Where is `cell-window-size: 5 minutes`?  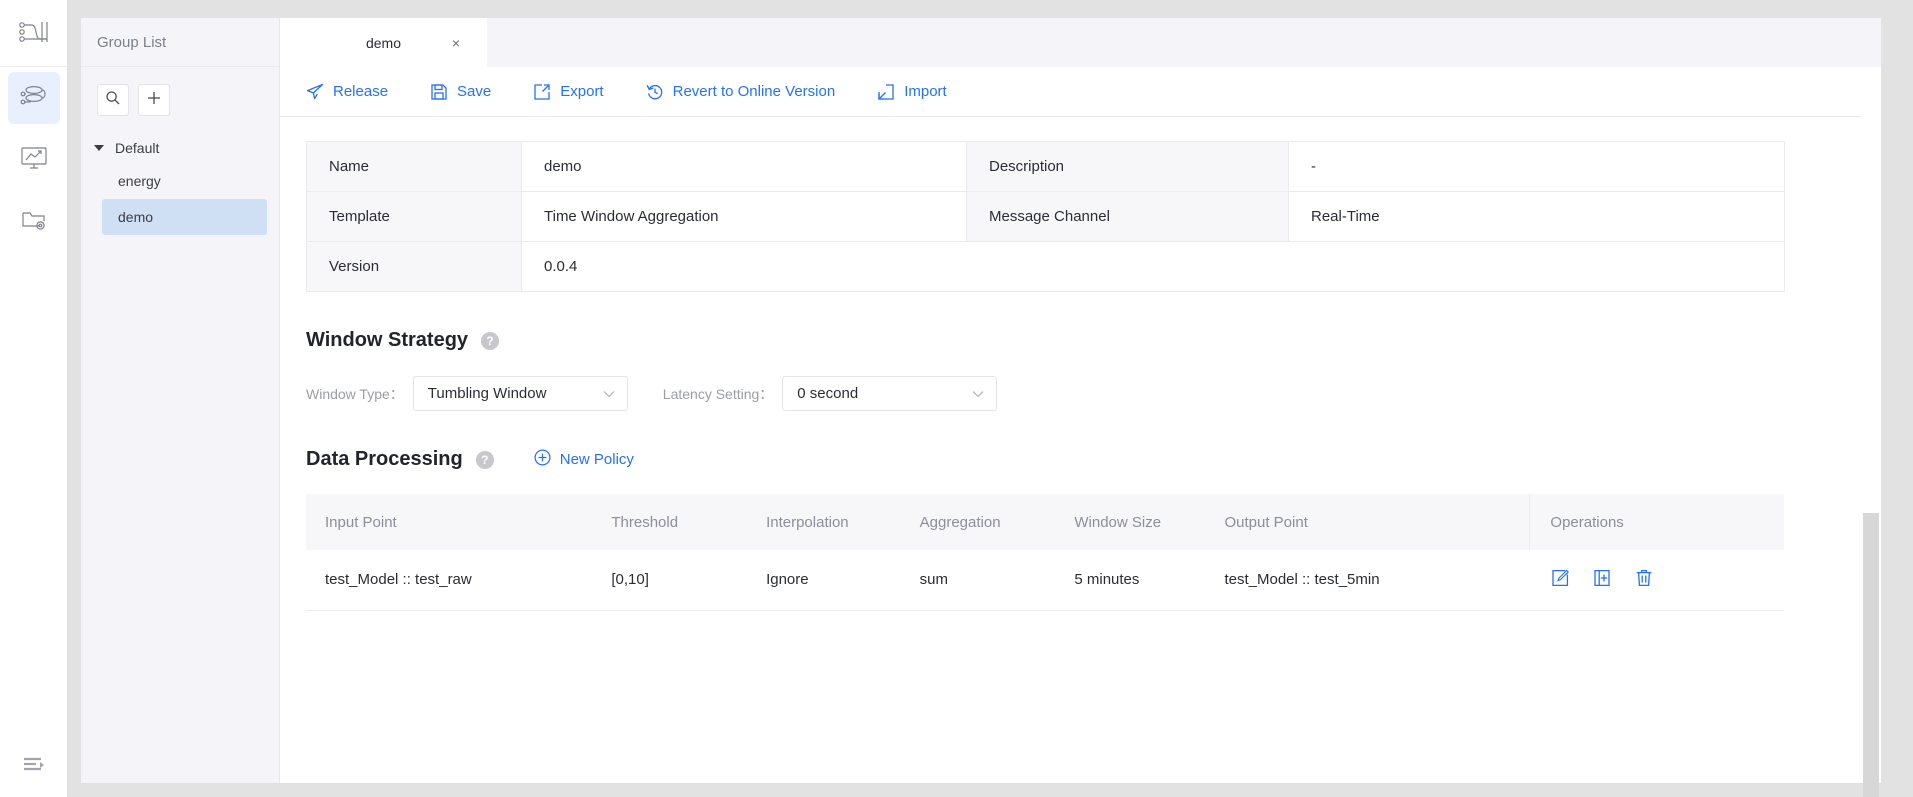 cell-window-size: 5 minutes is located at coordinates (1130, 580).